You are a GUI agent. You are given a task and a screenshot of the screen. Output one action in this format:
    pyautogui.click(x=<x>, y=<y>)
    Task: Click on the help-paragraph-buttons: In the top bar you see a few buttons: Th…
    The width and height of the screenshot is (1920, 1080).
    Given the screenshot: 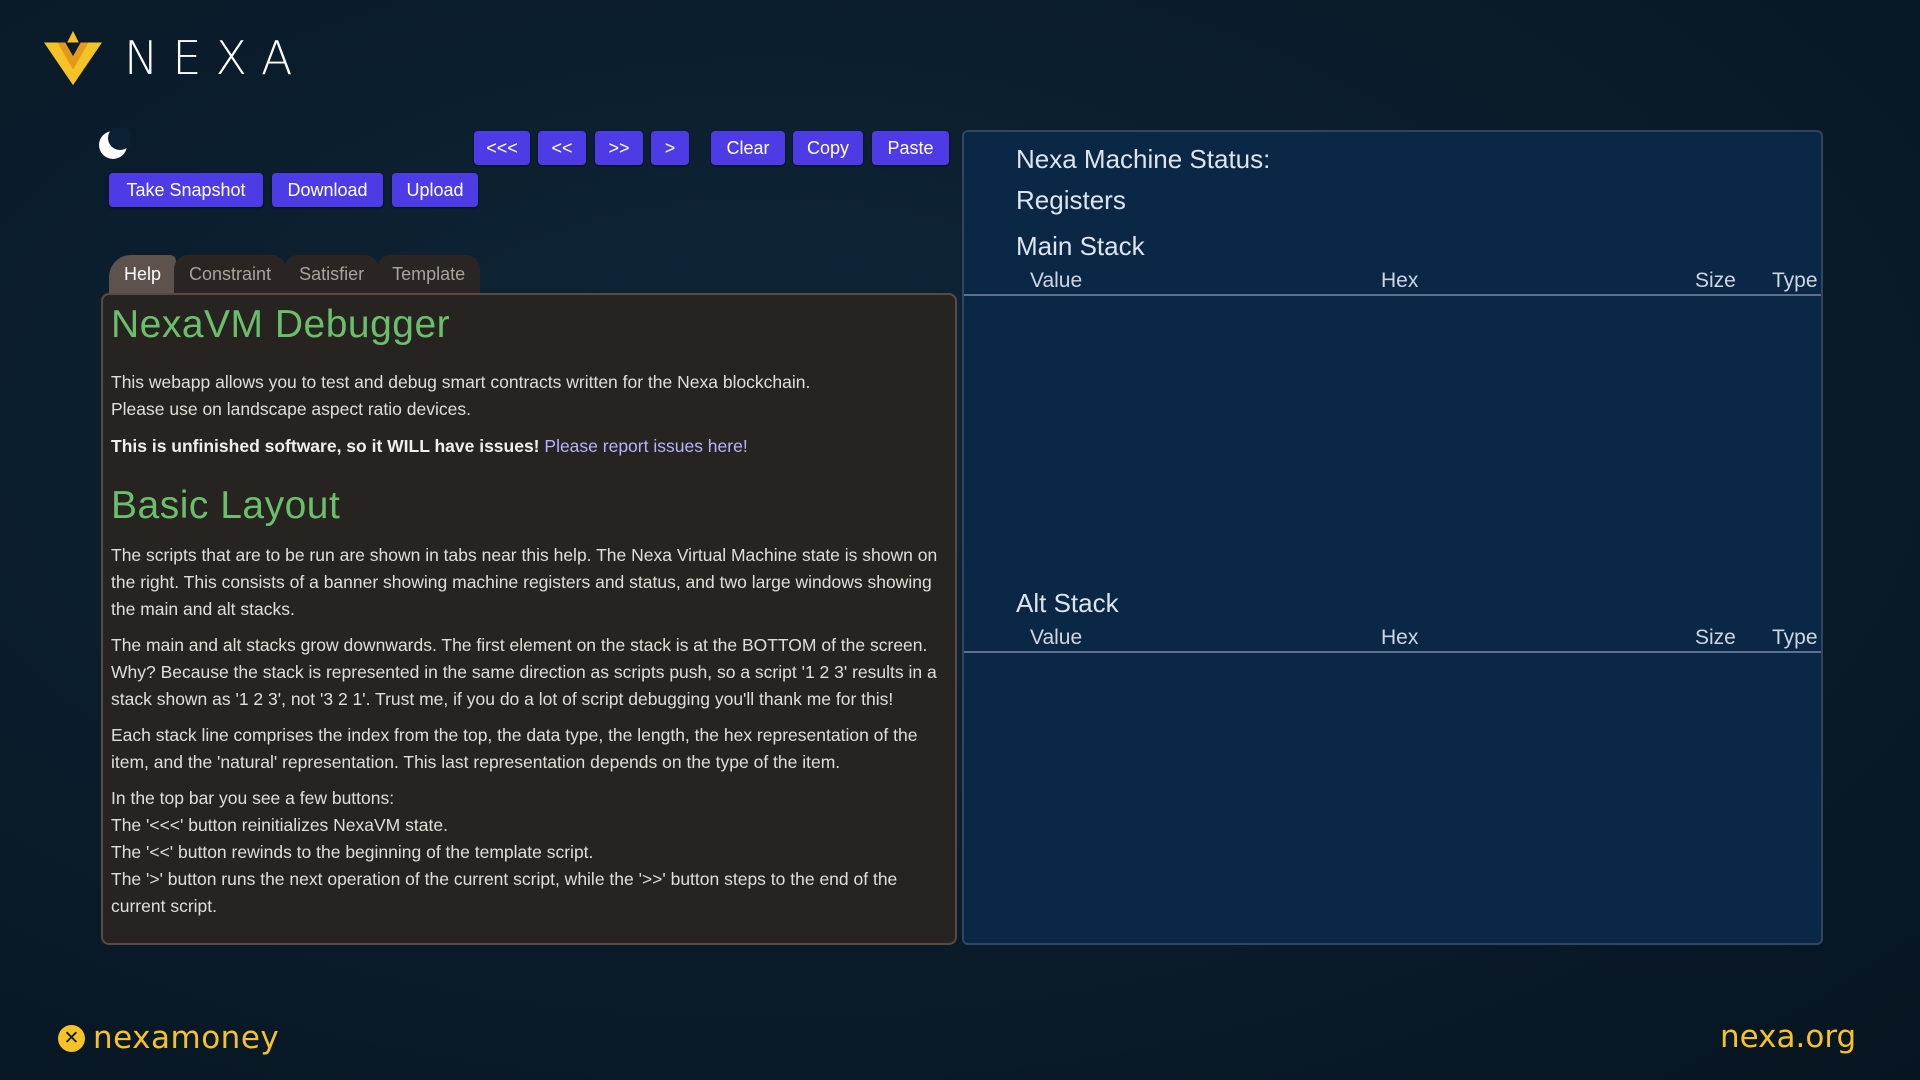 What is the action you would take?
    pyautogui.click(x=528, y=852)
    